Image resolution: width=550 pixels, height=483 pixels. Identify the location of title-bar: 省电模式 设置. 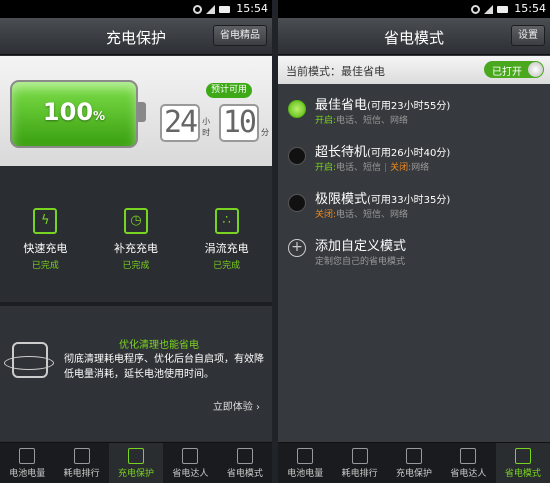
(414, 36).